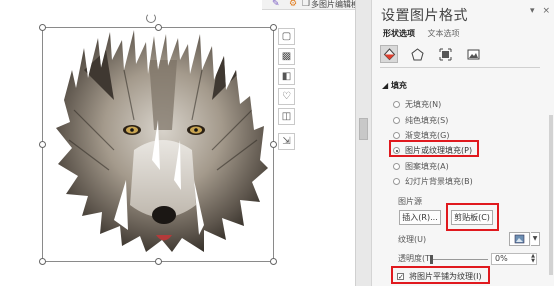 This screenshot has height=286, width=554. Describe the element at coordinates (501, 258) in the screenshot. I see `transparency-value: 0%` at that location.